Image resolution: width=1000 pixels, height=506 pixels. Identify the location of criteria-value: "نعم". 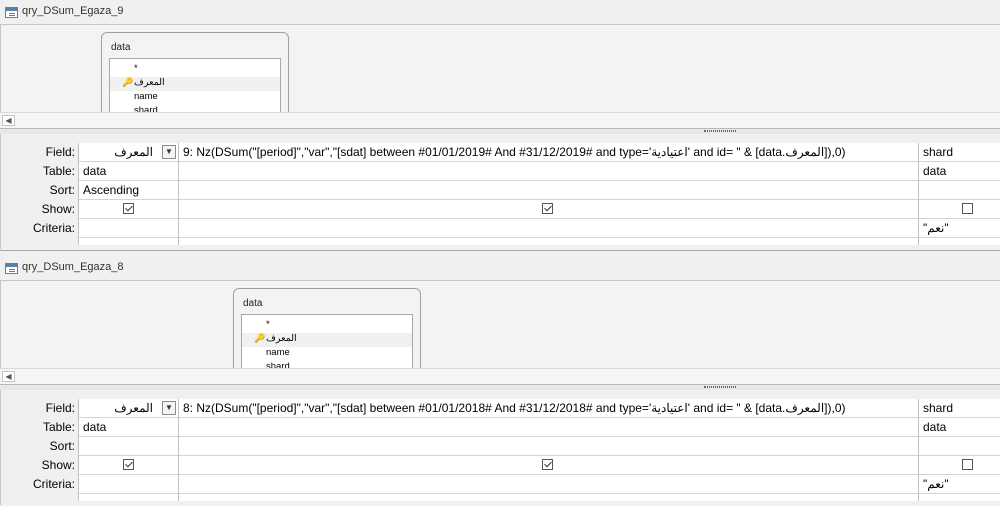
(936, 228).